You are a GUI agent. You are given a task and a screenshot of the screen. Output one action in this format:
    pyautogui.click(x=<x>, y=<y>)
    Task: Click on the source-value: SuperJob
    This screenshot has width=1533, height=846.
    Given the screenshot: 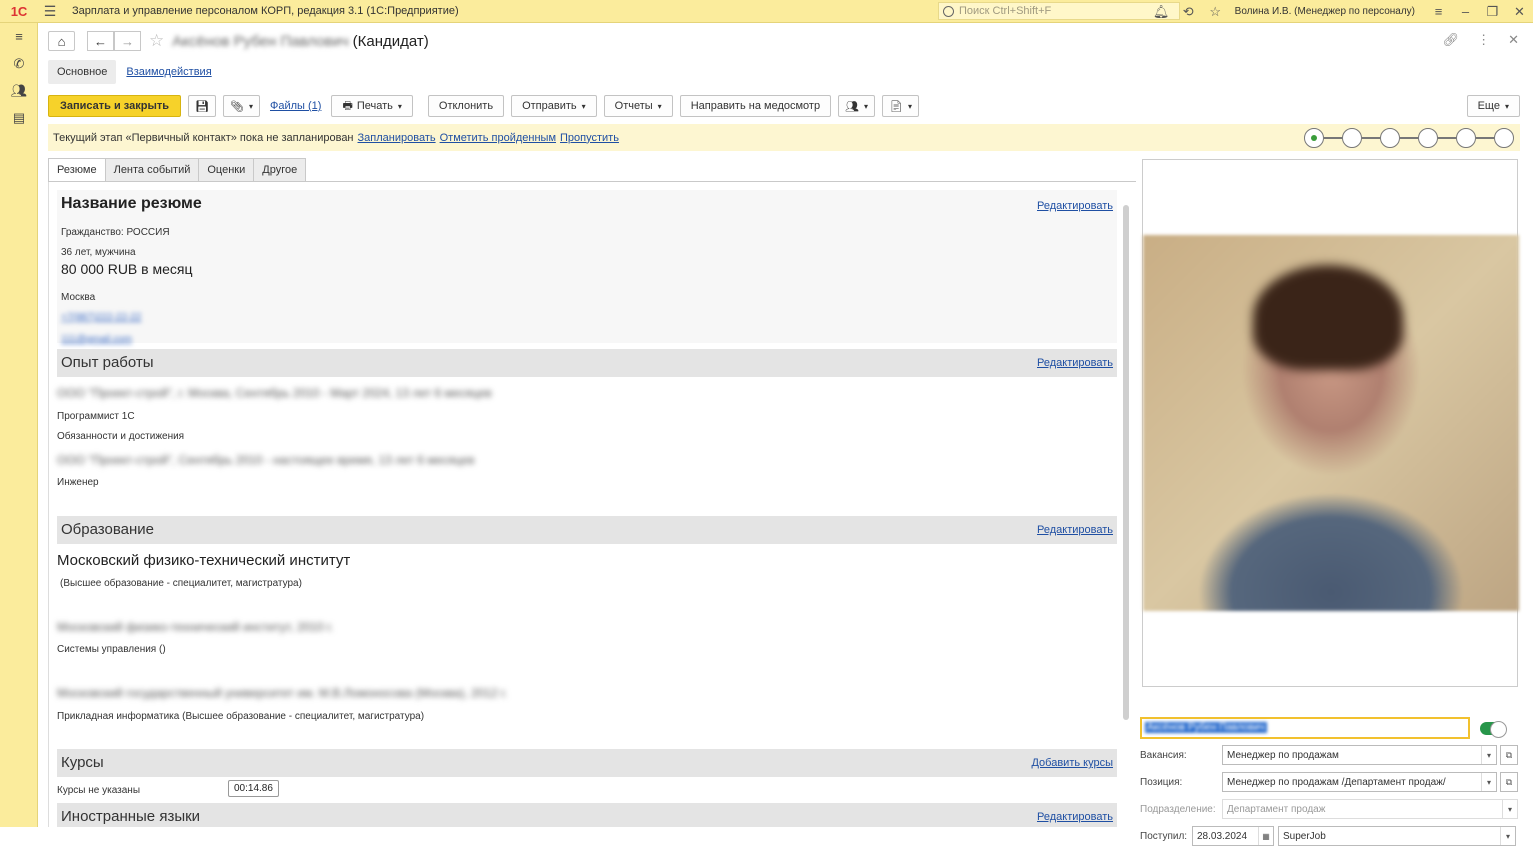 What is the action you would take?
    pyautogui.click(x=1304, y=836)
    